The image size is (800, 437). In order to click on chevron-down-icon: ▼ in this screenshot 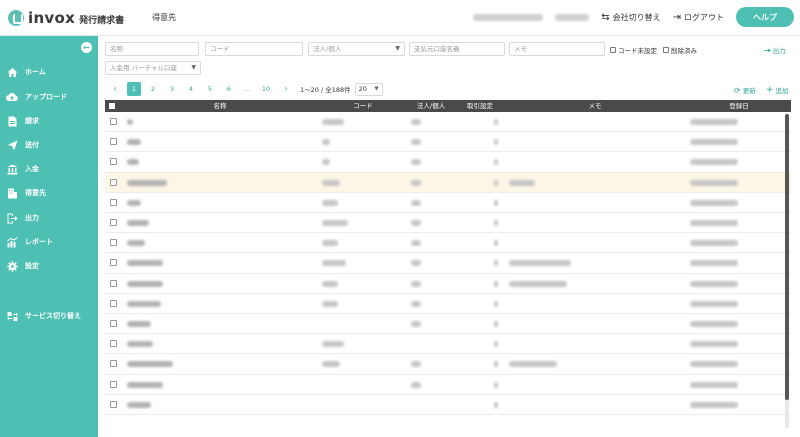, I will do `click(397, 48)`.